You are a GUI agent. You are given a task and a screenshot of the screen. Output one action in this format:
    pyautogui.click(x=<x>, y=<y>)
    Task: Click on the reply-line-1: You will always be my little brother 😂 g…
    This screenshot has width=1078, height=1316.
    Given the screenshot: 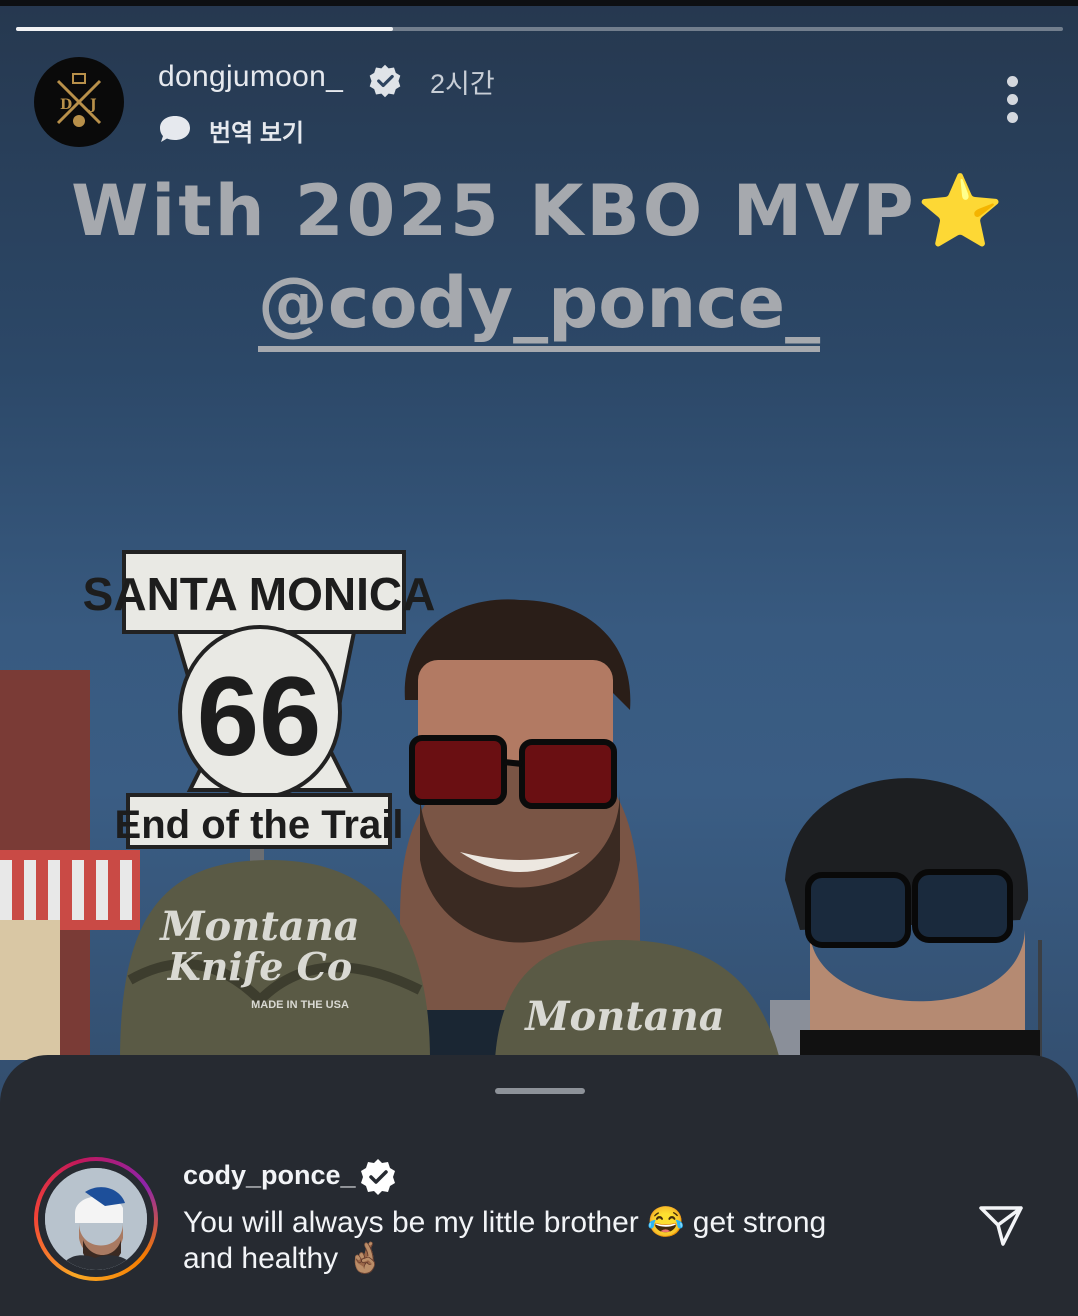 What is the action you would take?
    pyautogui.click(x=505, y=1222)
    